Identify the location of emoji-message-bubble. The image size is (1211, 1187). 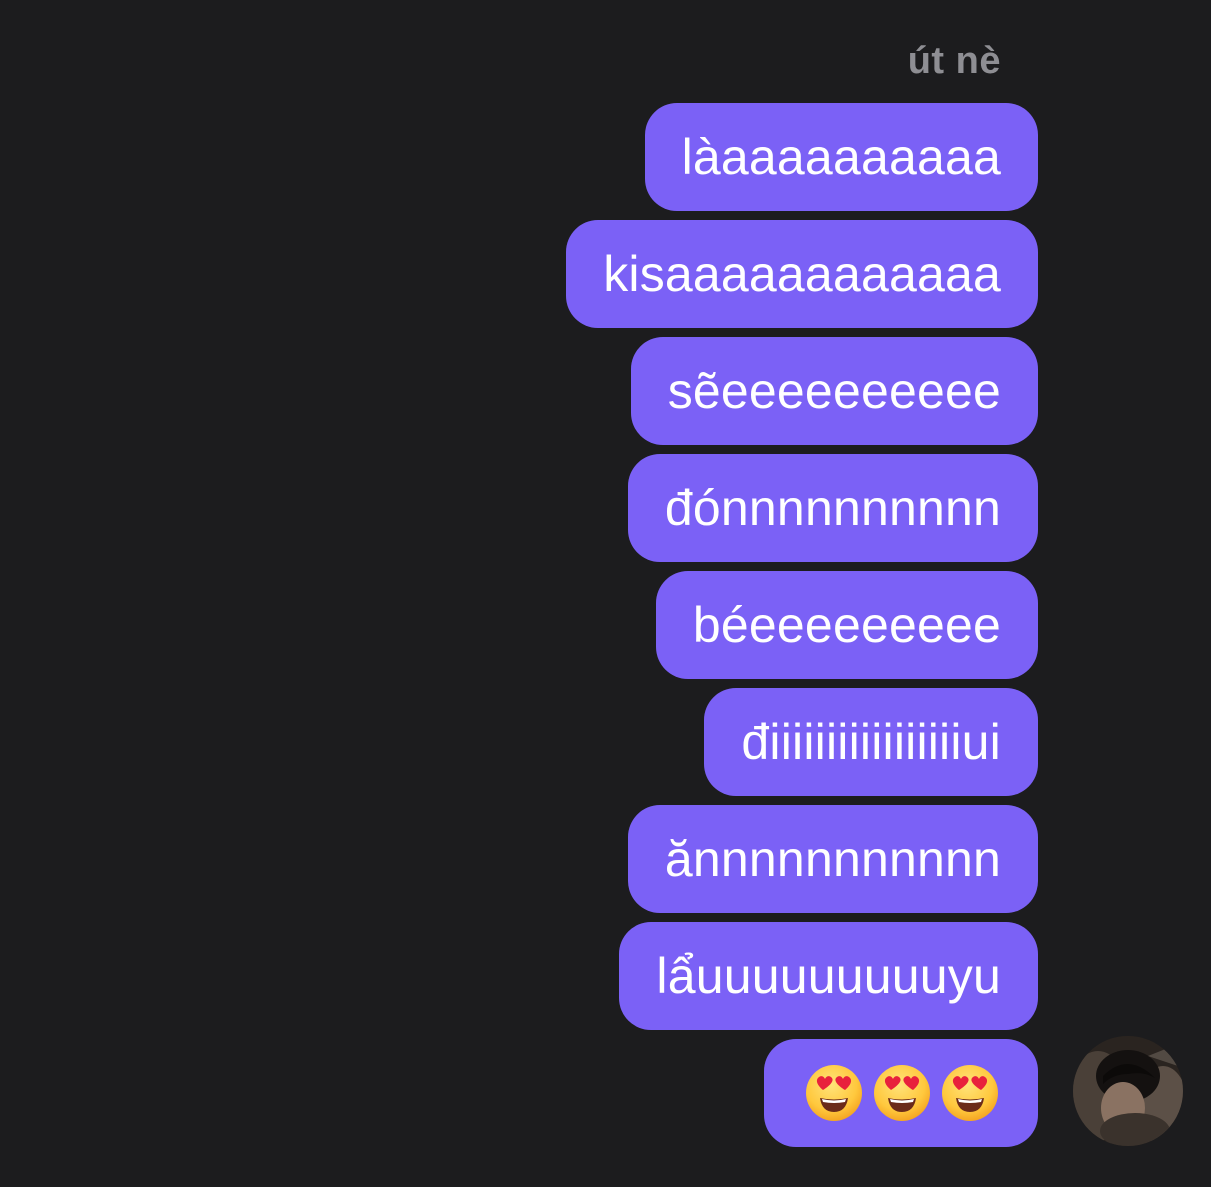
(901, 1093).